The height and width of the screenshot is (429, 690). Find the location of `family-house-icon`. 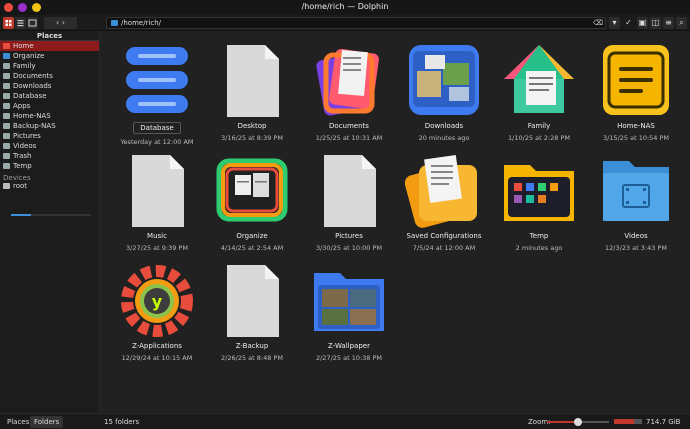

family-house-icon is located at coordinates (539, 80).